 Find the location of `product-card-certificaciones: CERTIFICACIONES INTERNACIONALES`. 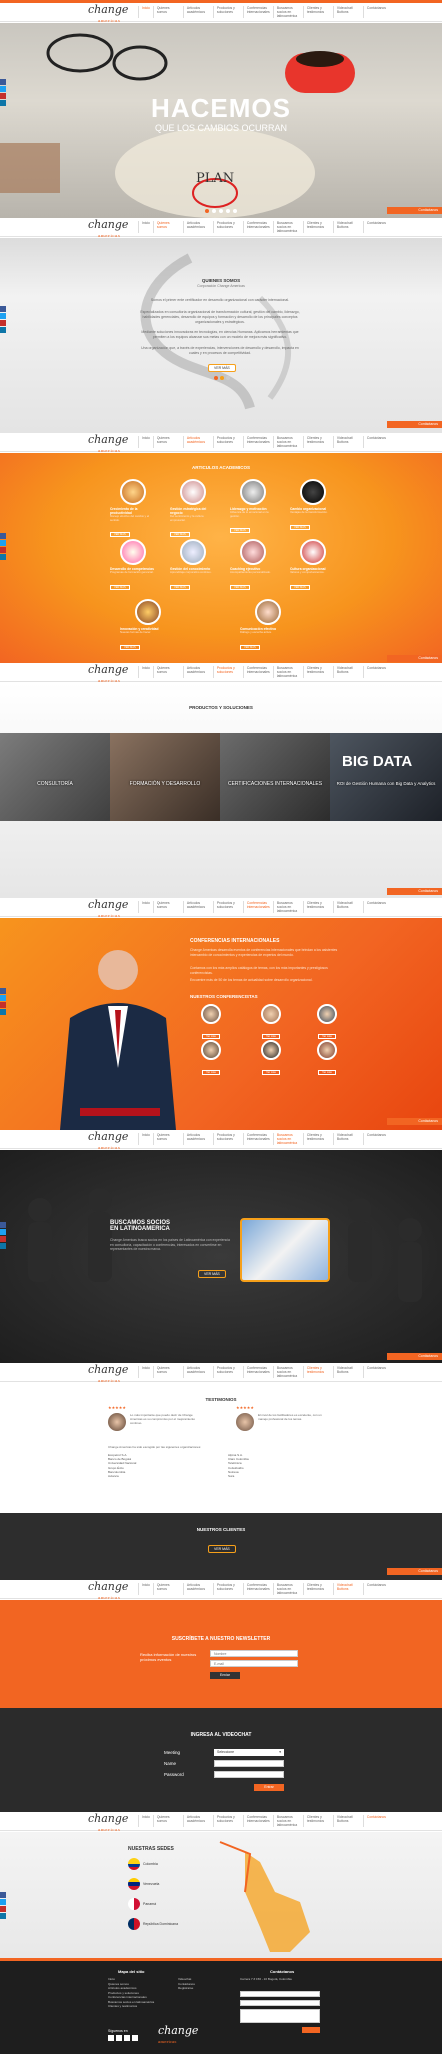

product-card-certificaciones: CERTIFICACIONES INTERNACIONALES is located at coordinates (275, 777).